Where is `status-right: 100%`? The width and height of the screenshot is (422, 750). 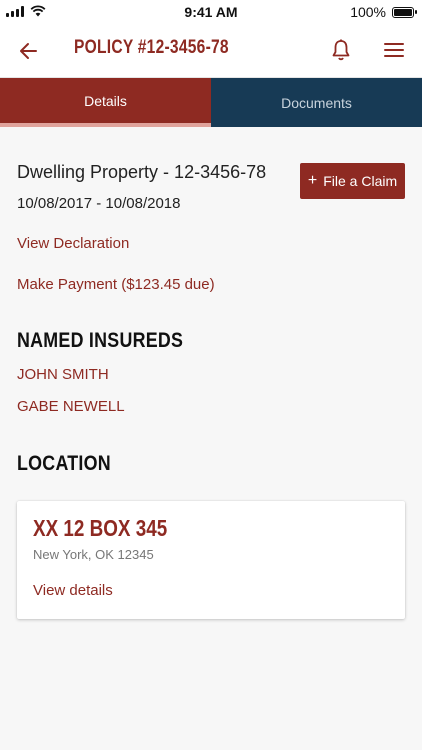 status-right: 100% is located at coordinates (383, 12).